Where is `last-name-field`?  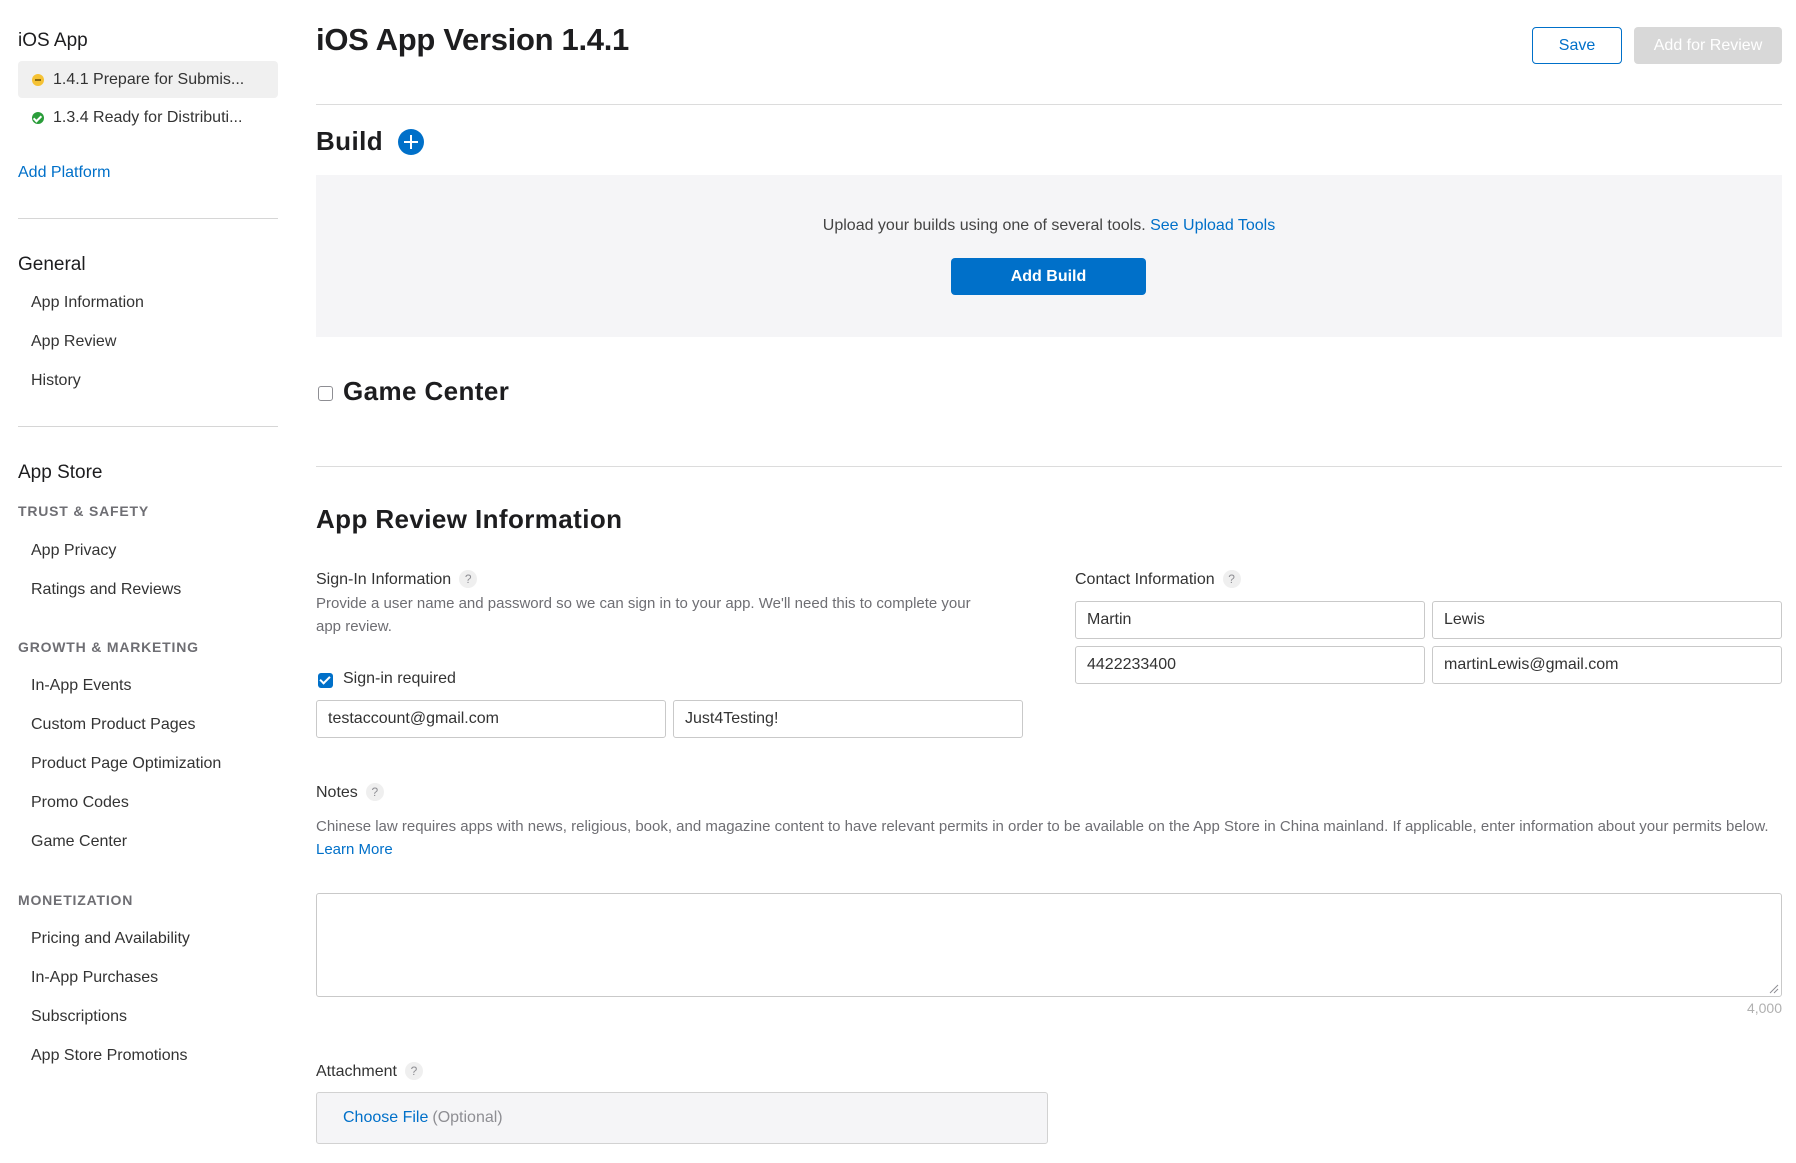 last-name-field is located at coordinates (1607, 620).